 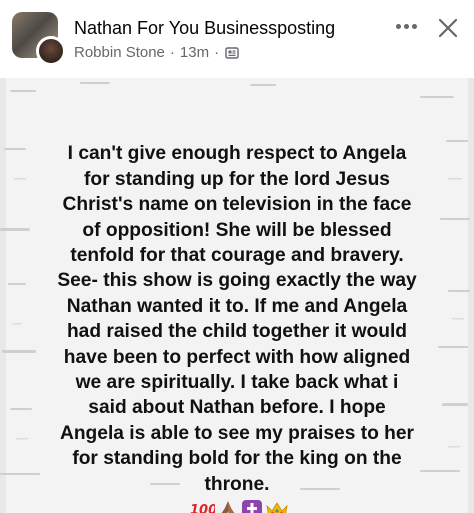 What do you see at coordinates (119, 52) in the screenshot?
I see `author-name-link: Robbin Stone` at bounding box center [119, 52].